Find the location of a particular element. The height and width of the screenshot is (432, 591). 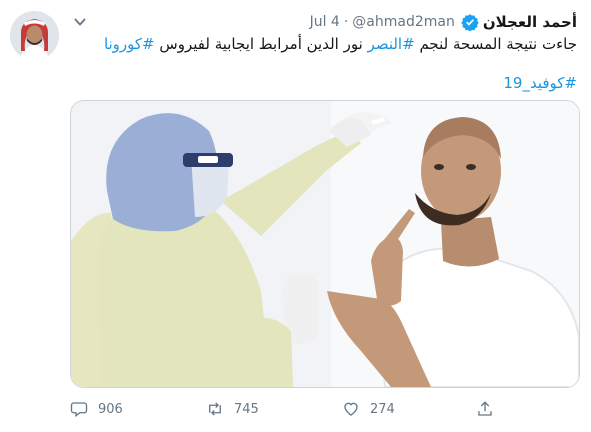

like-button: 274 is located at coordinates (368, 409).